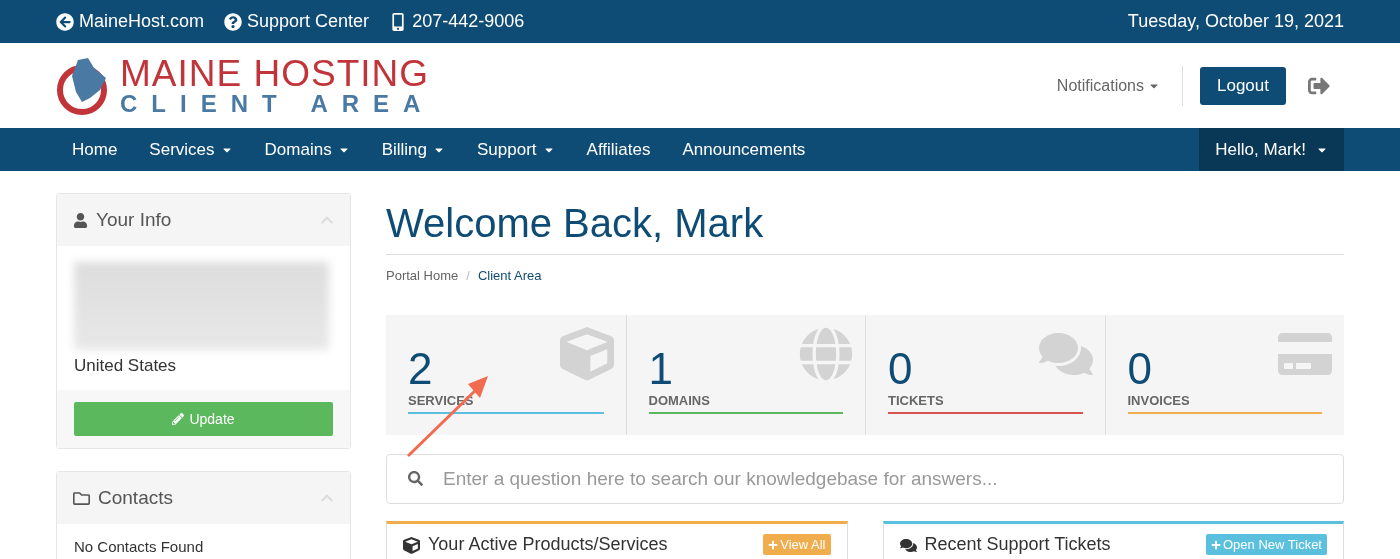 This screenshot has width=1400, height=559. Describe the element at coordinates (916, 400) in the screenshot. I see `stat-label: TICKETS` at that location.